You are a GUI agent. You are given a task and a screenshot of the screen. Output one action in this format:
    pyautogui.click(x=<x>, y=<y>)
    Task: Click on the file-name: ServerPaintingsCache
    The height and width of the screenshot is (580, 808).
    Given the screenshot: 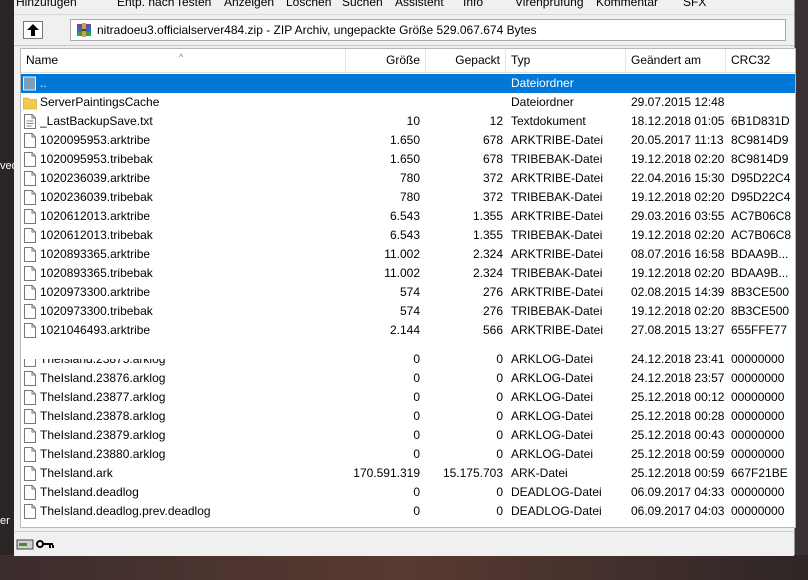 What is the action you would take?
    pyautogui.click(x=100, y=102)
    